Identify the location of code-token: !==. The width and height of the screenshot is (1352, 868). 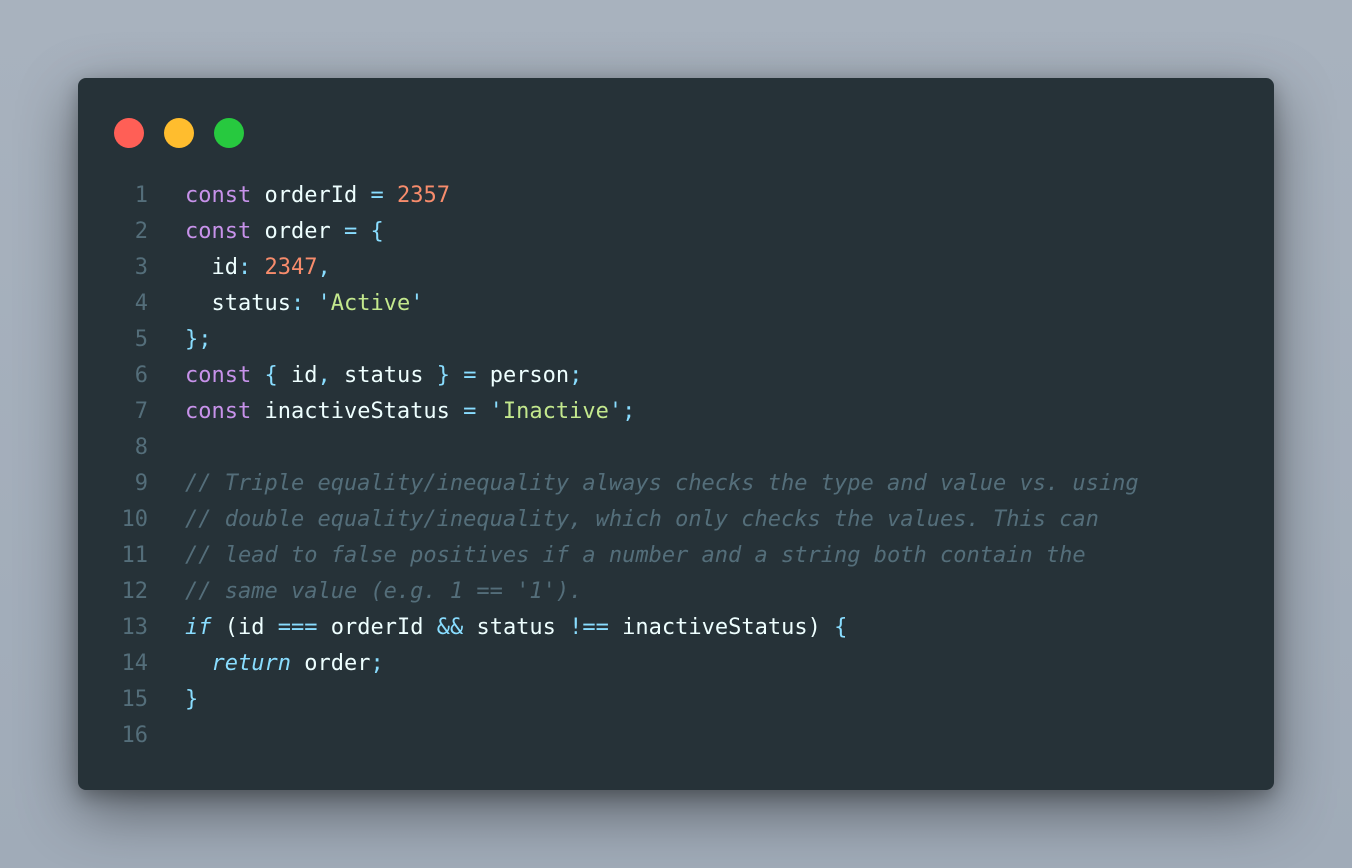
(589, 627).